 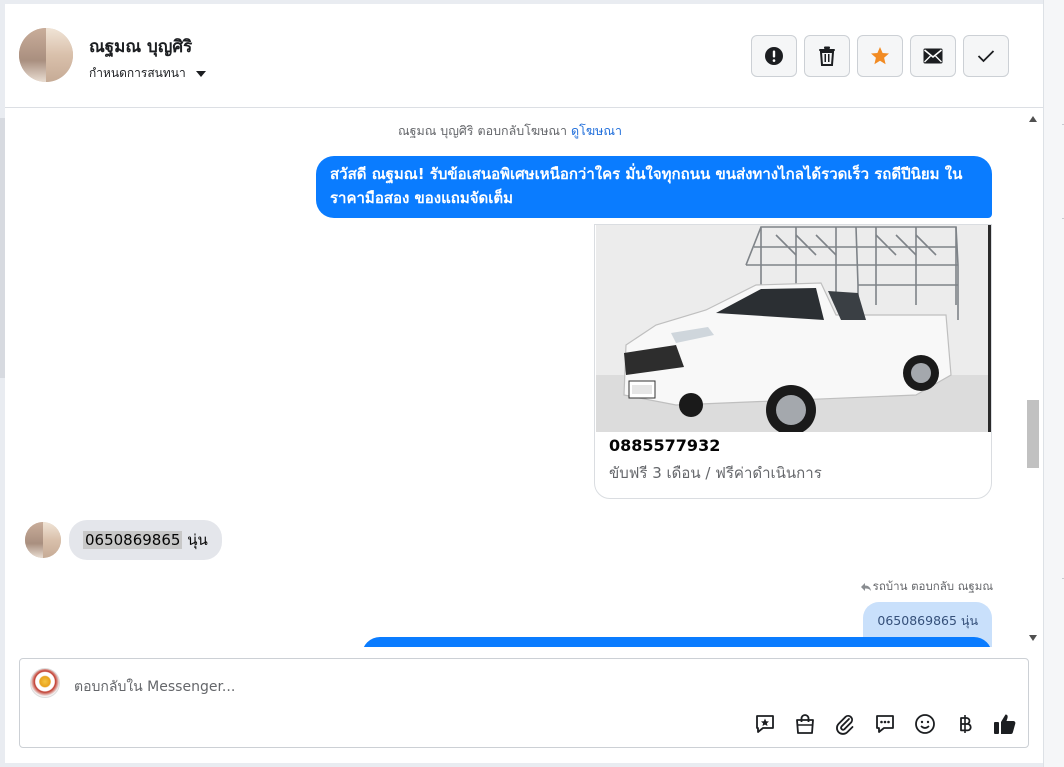 I want to click on ad-photo, so click(x=793, y=328).